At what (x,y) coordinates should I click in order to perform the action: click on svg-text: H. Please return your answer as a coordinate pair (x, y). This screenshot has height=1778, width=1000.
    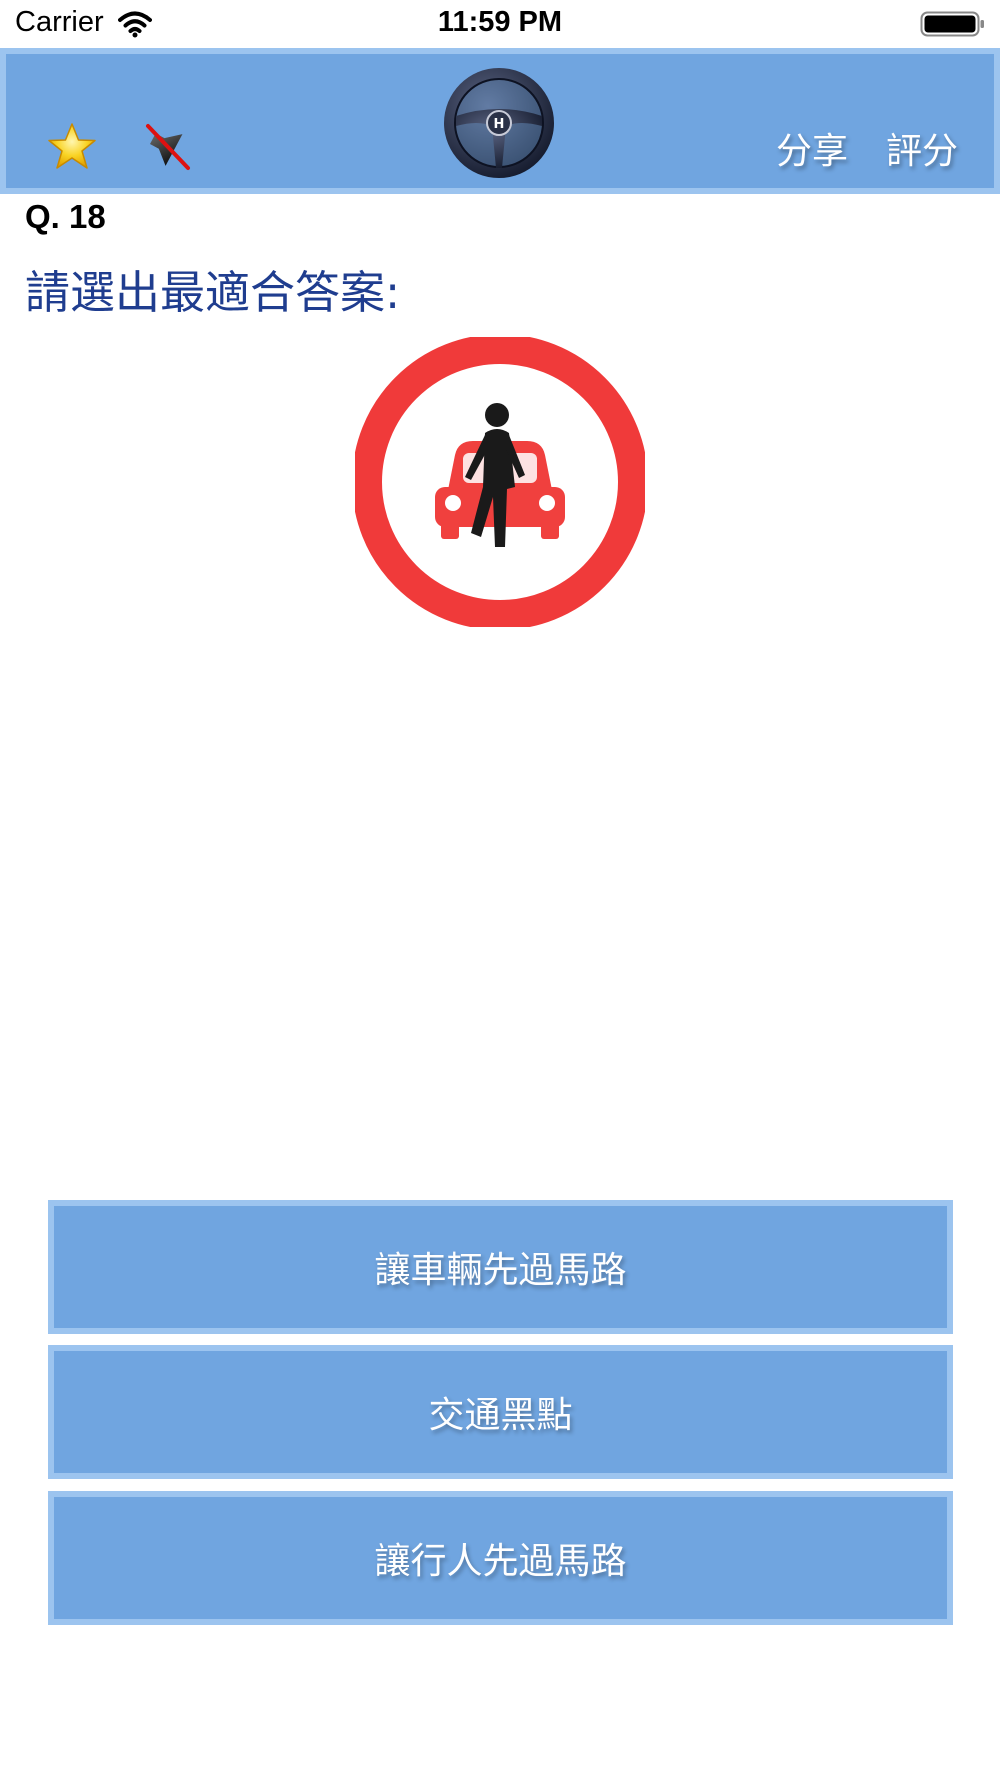
    Looking at the image, I should click on (499, 124).